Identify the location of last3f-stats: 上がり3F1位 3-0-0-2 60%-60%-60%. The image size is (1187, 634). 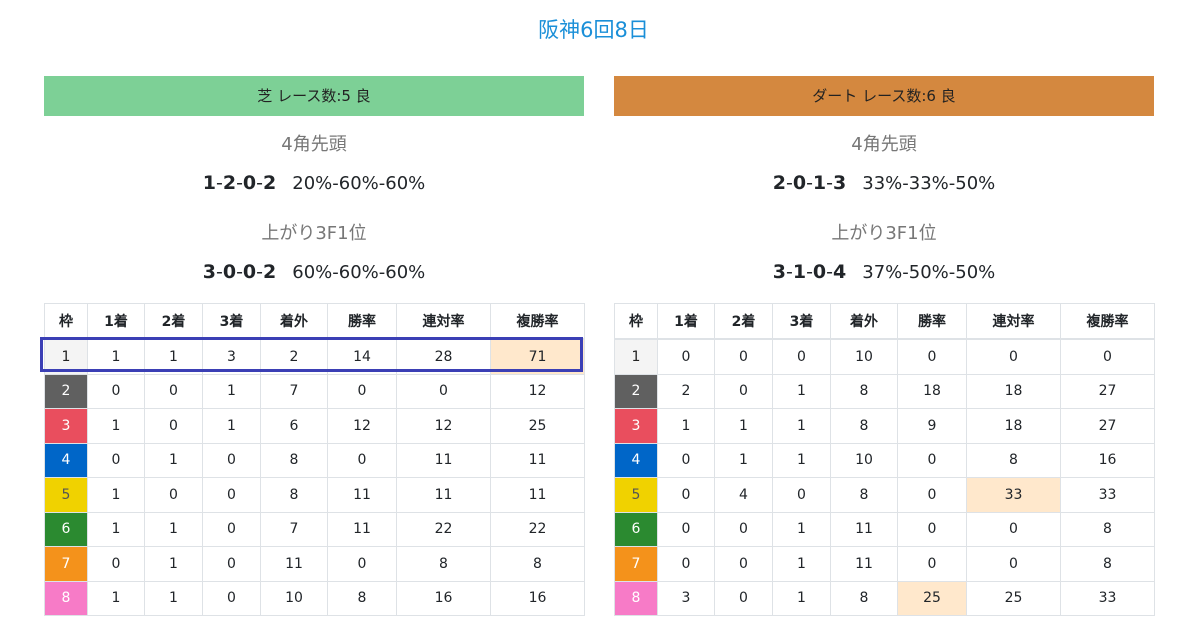
(314, 253).